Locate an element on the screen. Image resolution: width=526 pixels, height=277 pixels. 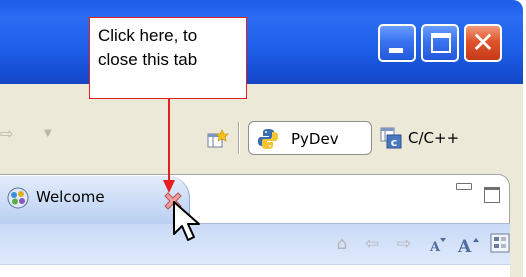
back-icon: ⇦ is located at coordinates (372, 244).